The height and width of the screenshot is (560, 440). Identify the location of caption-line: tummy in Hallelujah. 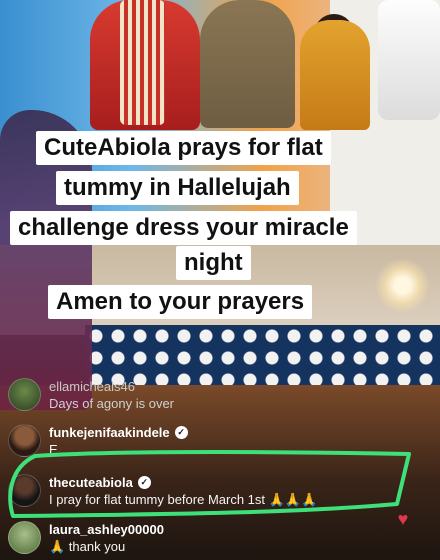
(177, 188).